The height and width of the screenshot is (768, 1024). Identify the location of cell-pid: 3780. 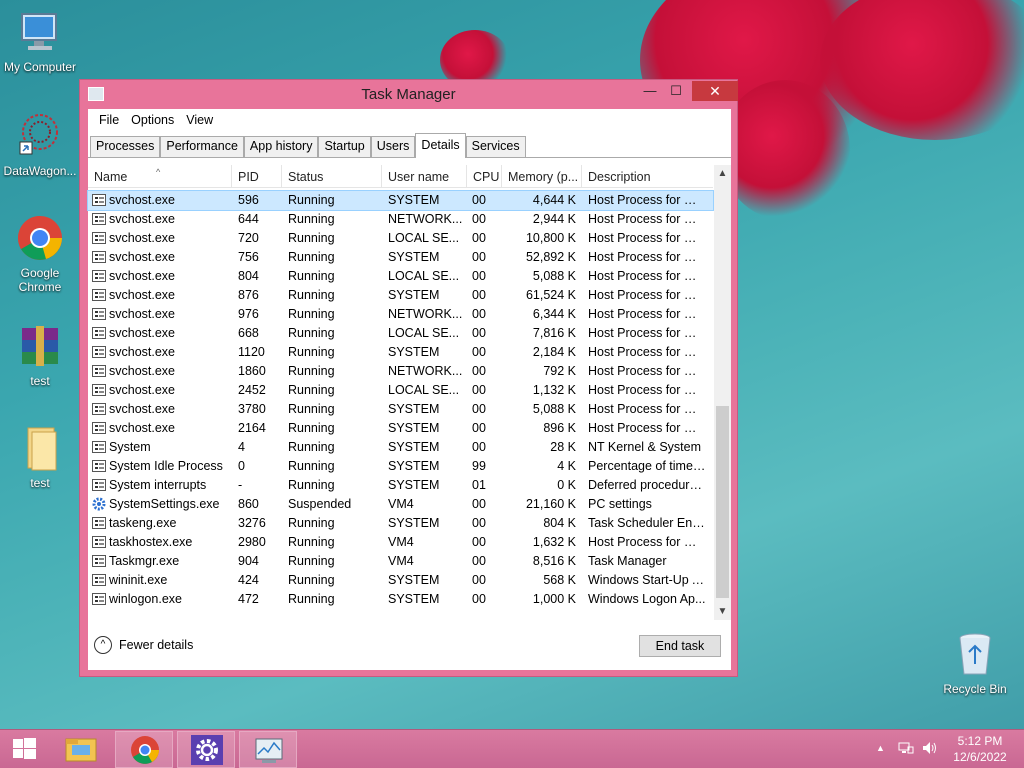
(252, 409).